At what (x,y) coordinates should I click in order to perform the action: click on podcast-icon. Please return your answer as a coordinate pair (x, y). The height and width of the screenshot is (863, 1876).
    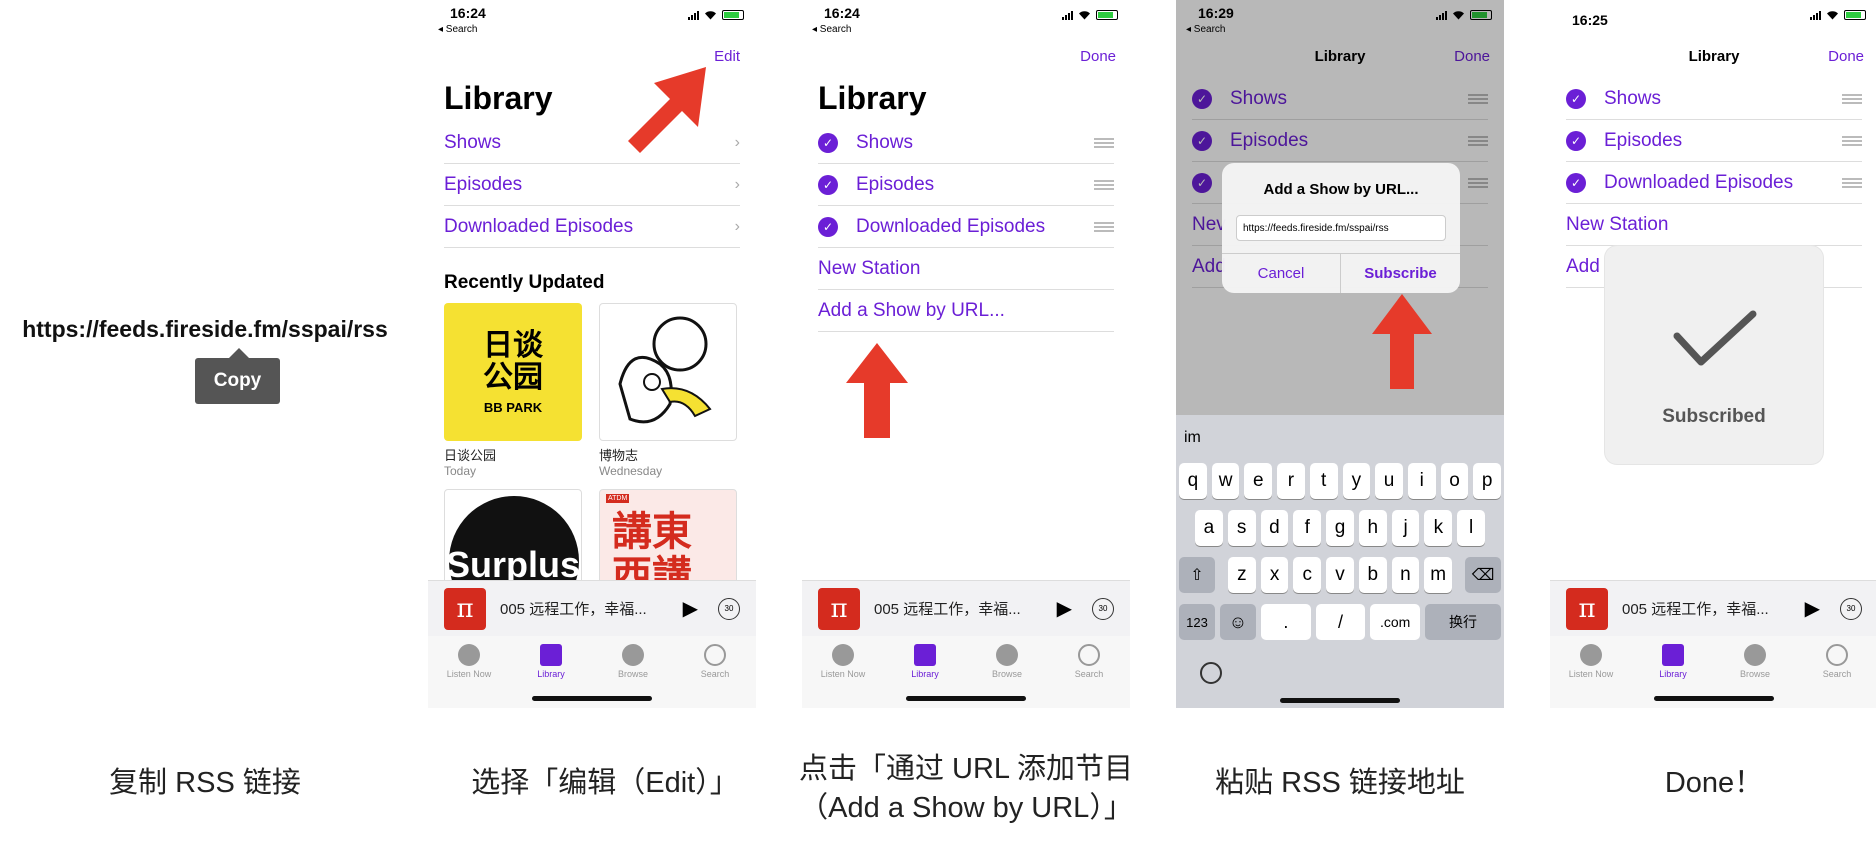
    Looking at the image, I should click on (633, 655).